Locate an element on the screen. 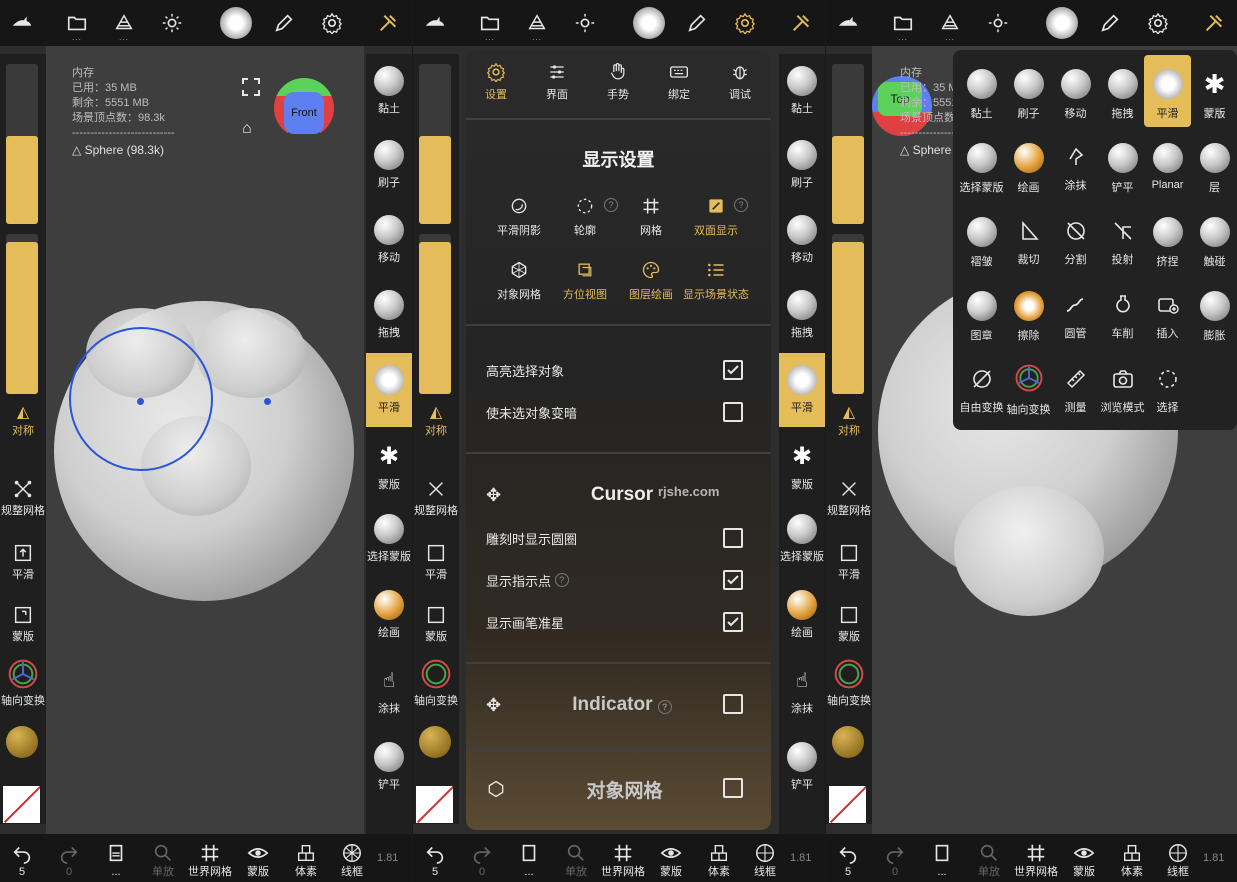 This screenshot has height=882, width=1237. intensity-slider is located at coordinates (435, 314).